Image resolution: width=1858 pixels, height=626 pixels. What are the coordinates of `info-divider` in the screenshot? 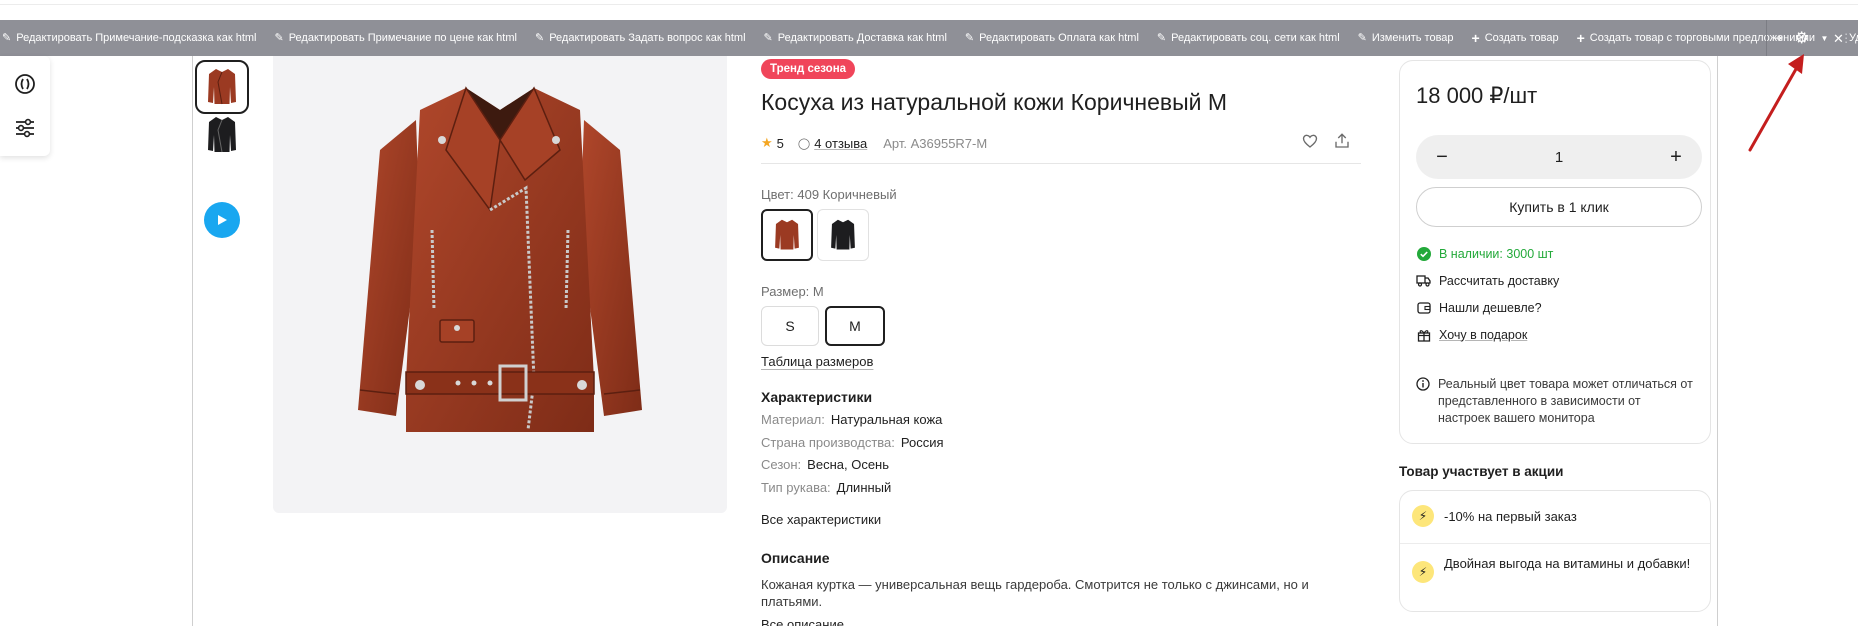 It's located at (1061, 163).